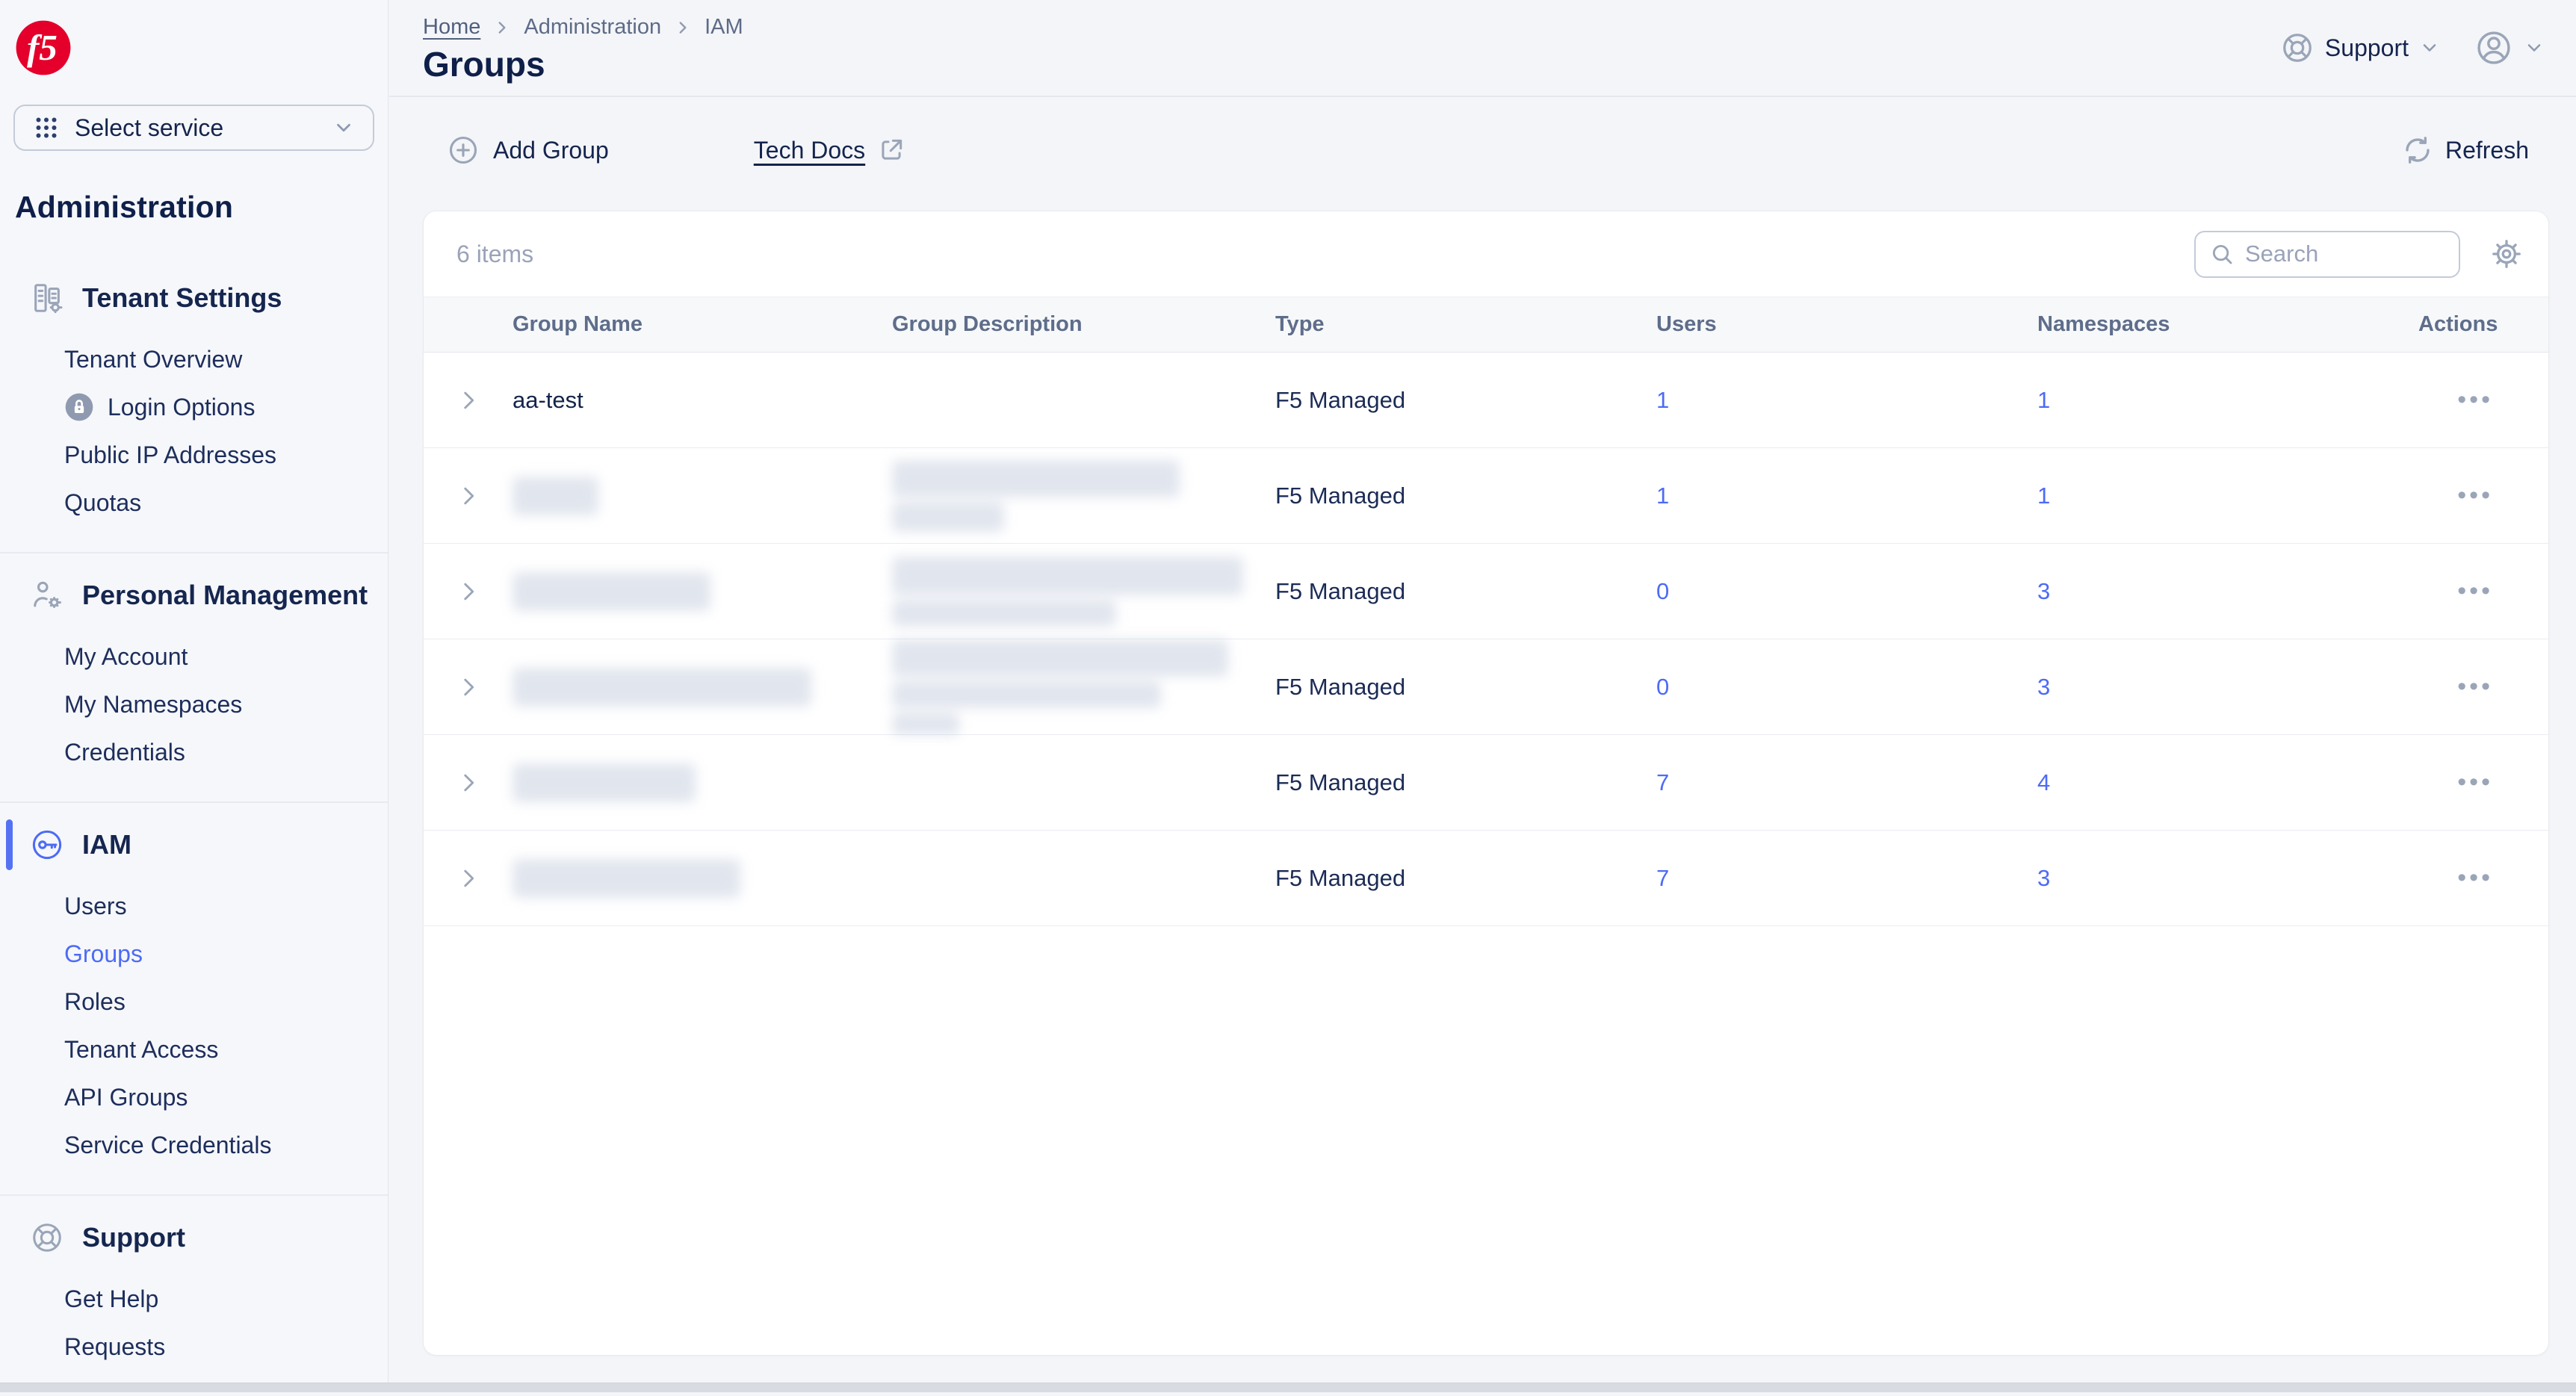 The image size is (2576, 1396). What do you see at coordinates (194, 1347) in the screenshot?
I see `sidebar-item-requests: Requests` at bounding box center [194, 1347].